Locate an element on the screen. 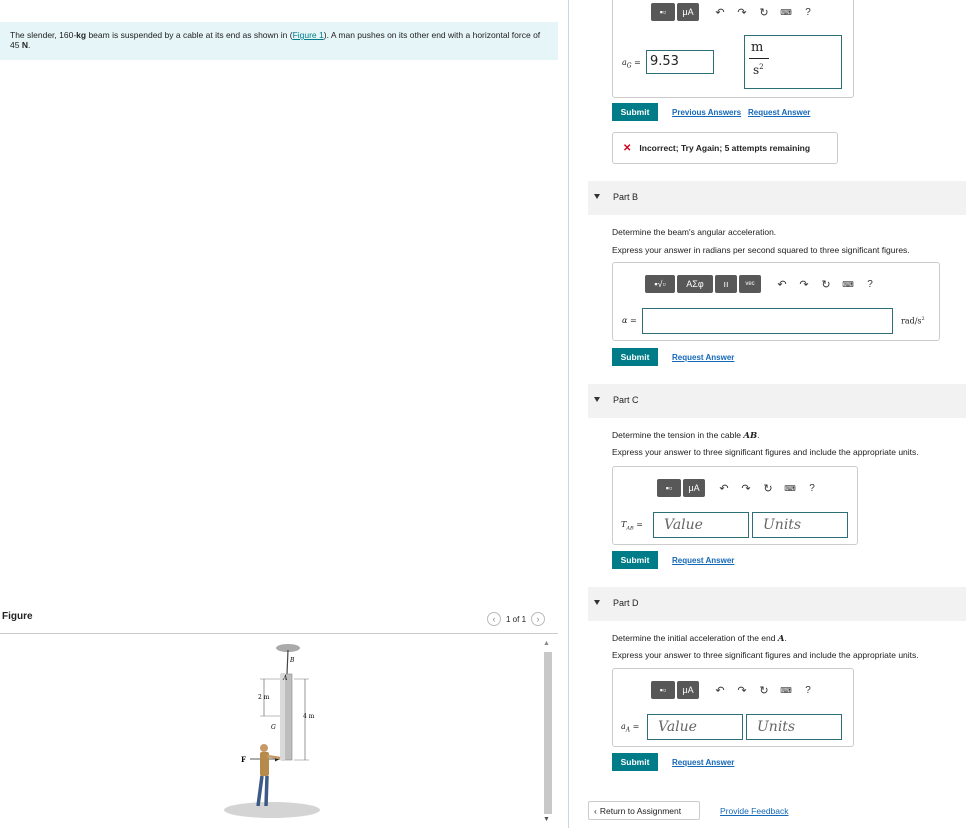  vec-icon: vec is located at coordinates (750, 284).